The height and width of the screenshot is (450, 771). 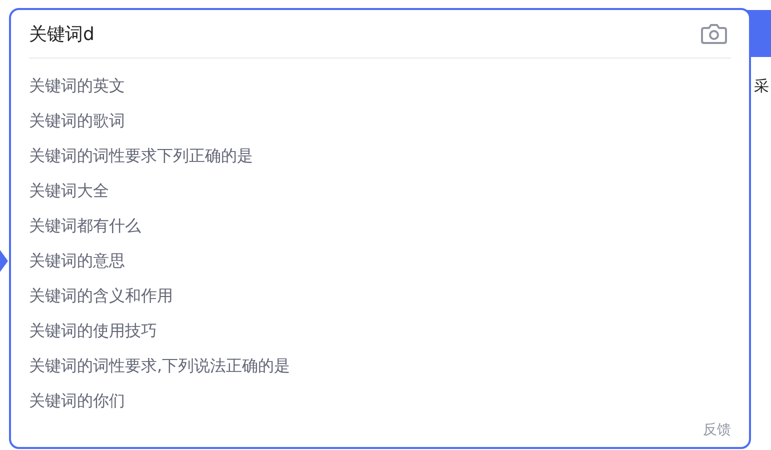 I want to click on arrow-icon, so click(x=4, y=261).